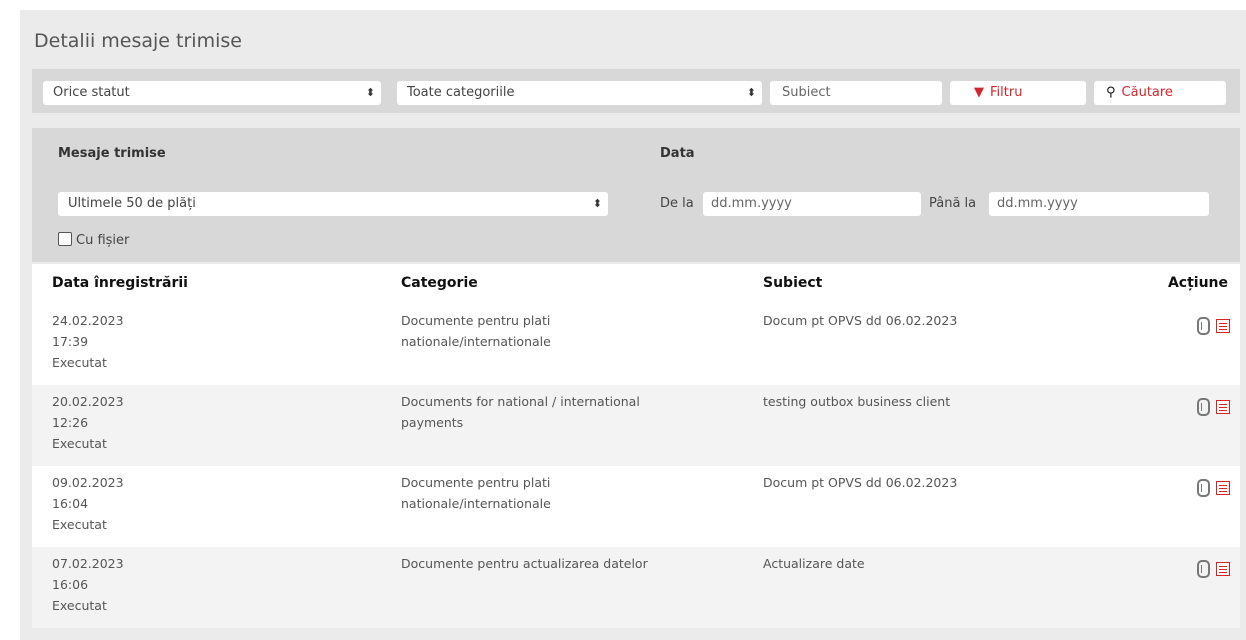  What do you see at coordinates (88, 401) in the screenshot?
I see `row-date: 20.02.2023` at bounding box center [88, 401].